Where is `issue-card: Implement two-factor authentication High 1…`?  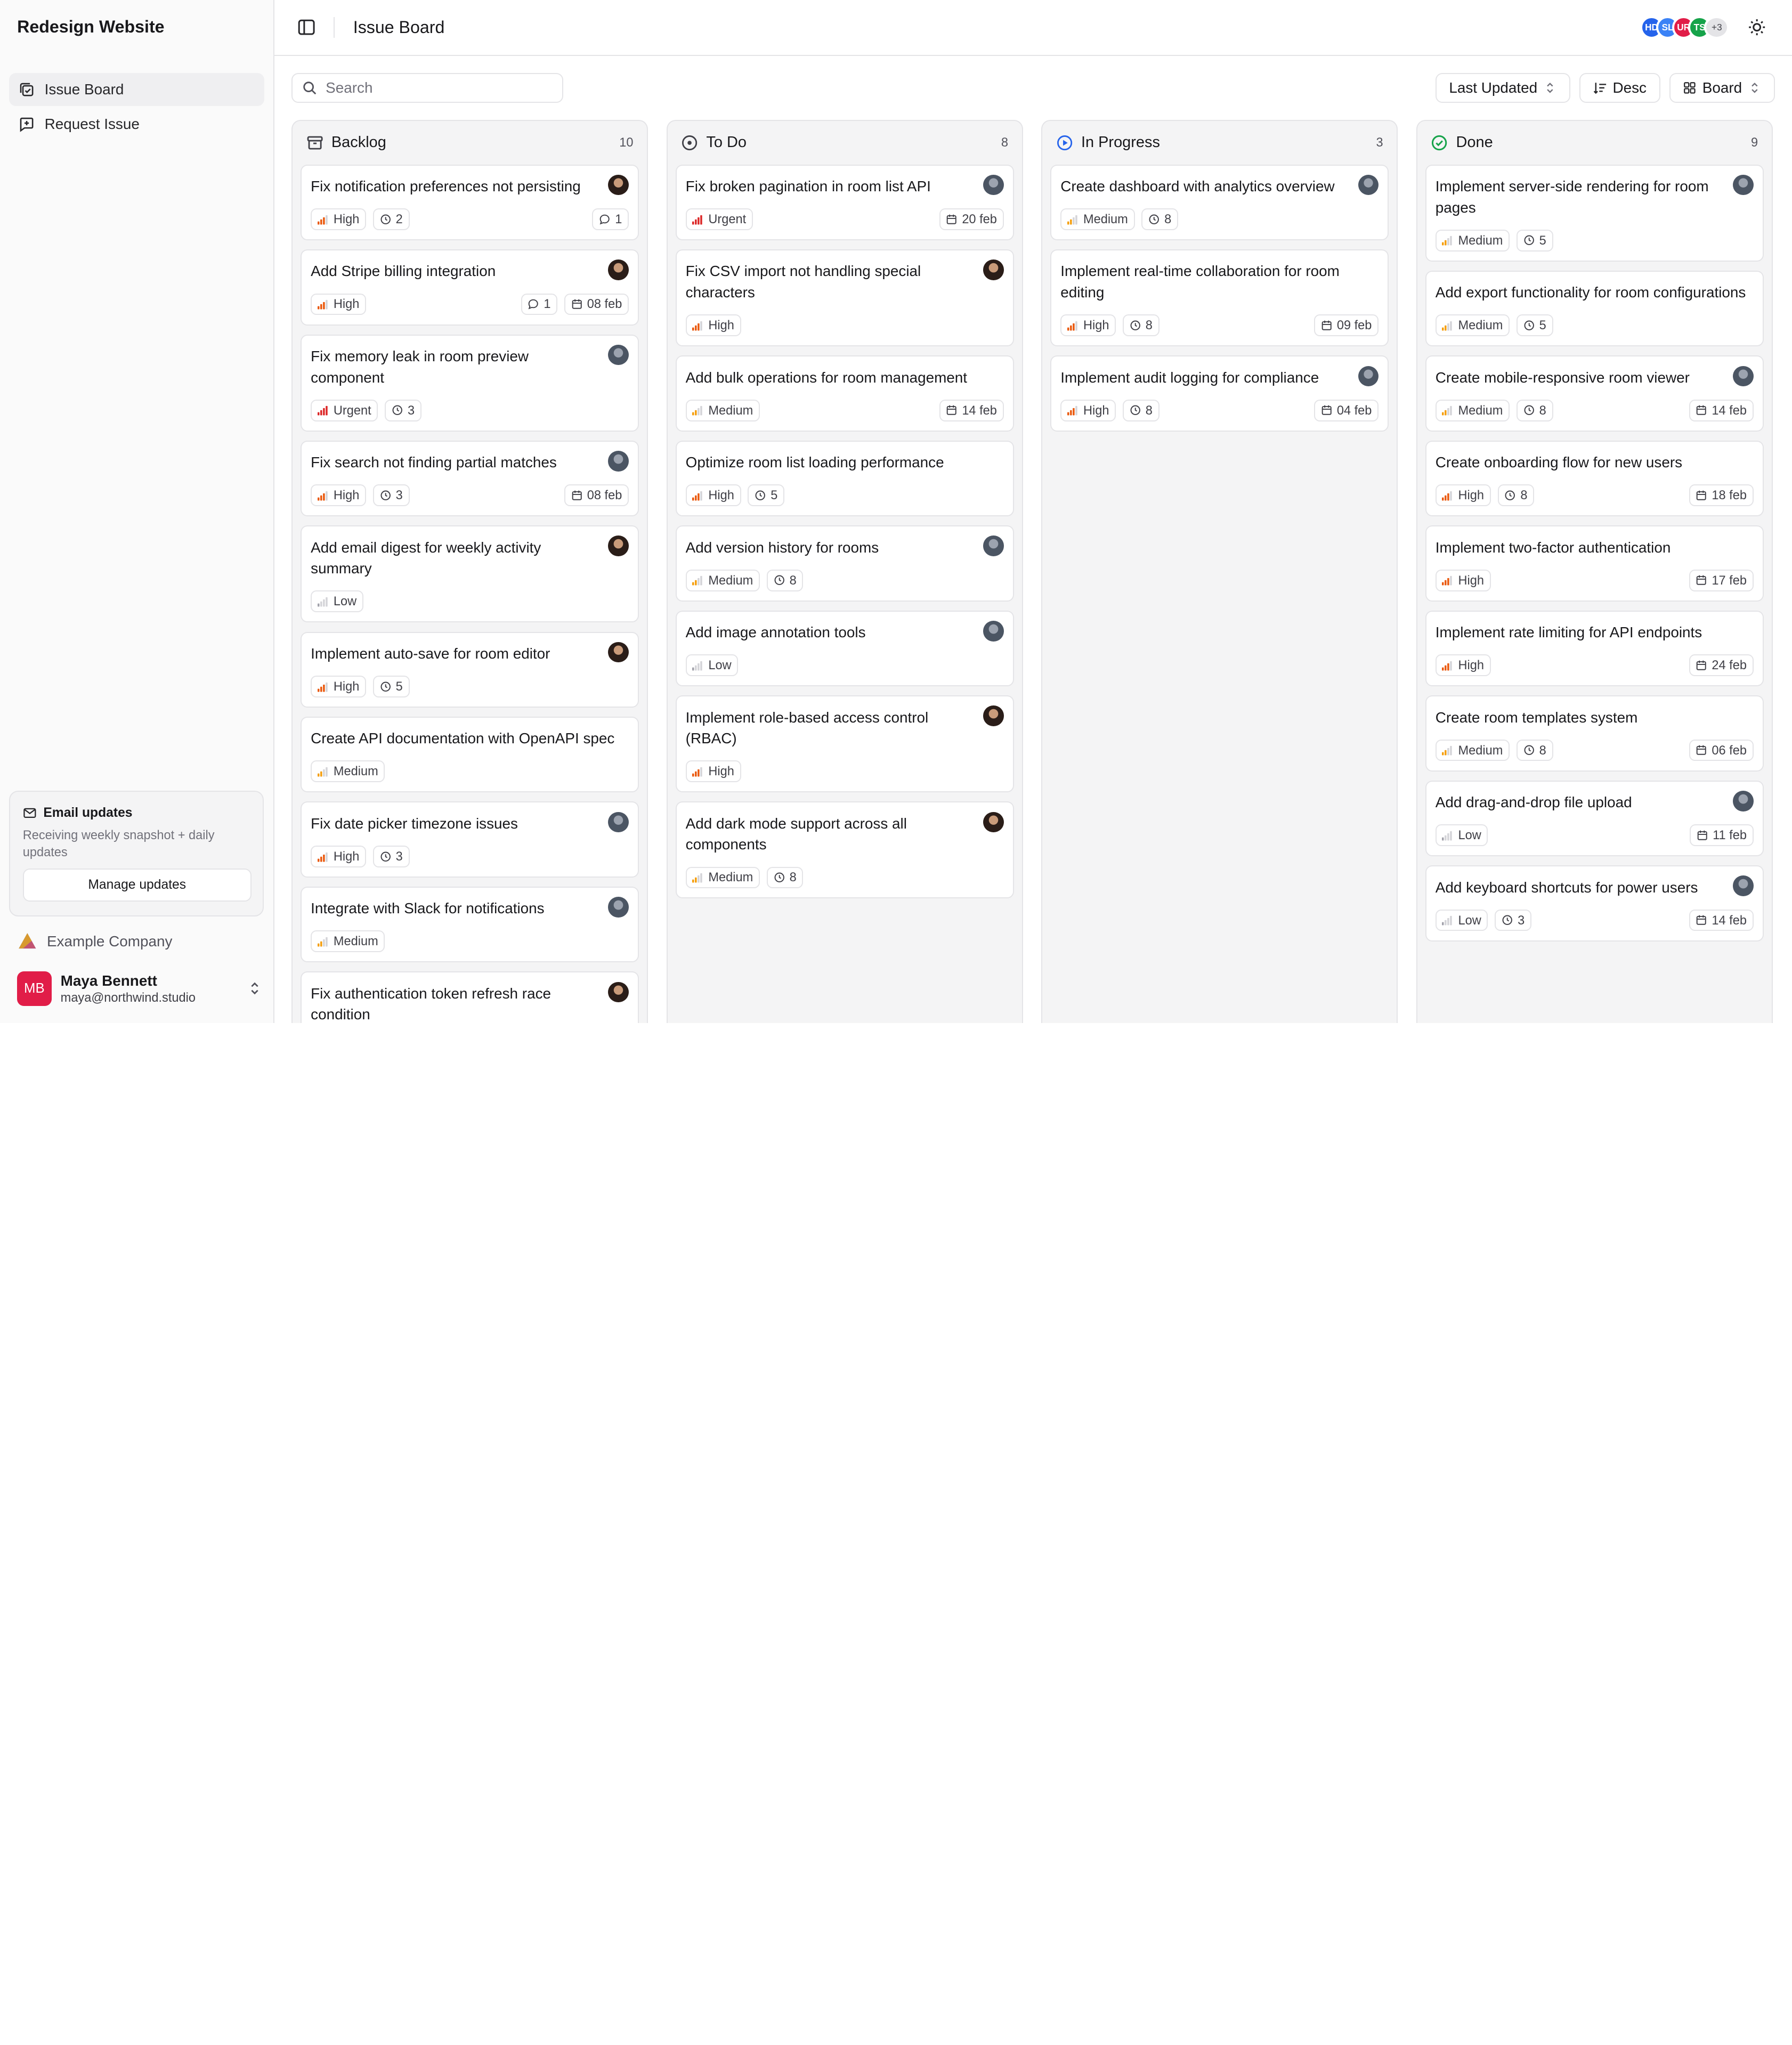 issue-card: Implement two-factor authentication High 1… is located at coordinates (1594, 564).